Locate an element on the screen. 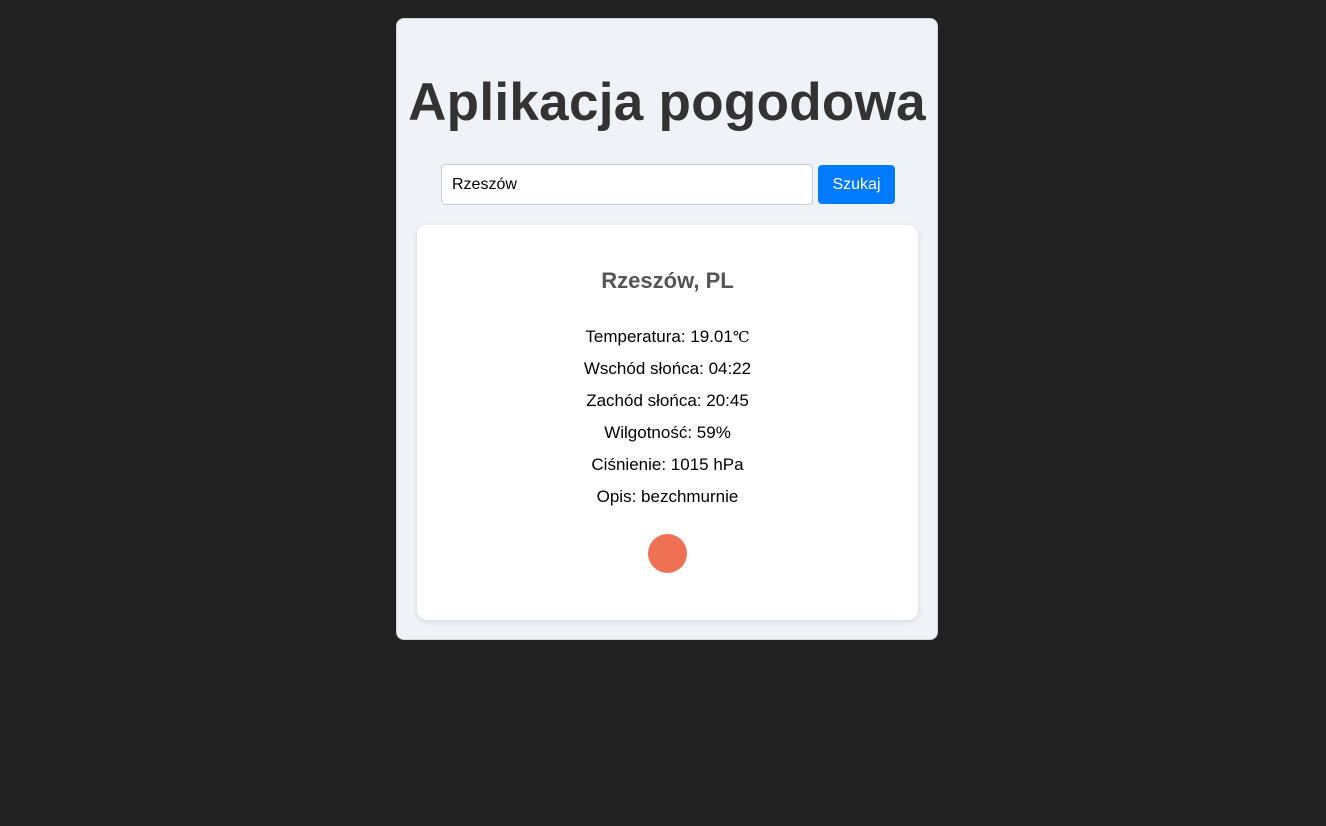  description-label: Opis: is located at coordinates (619, 496).